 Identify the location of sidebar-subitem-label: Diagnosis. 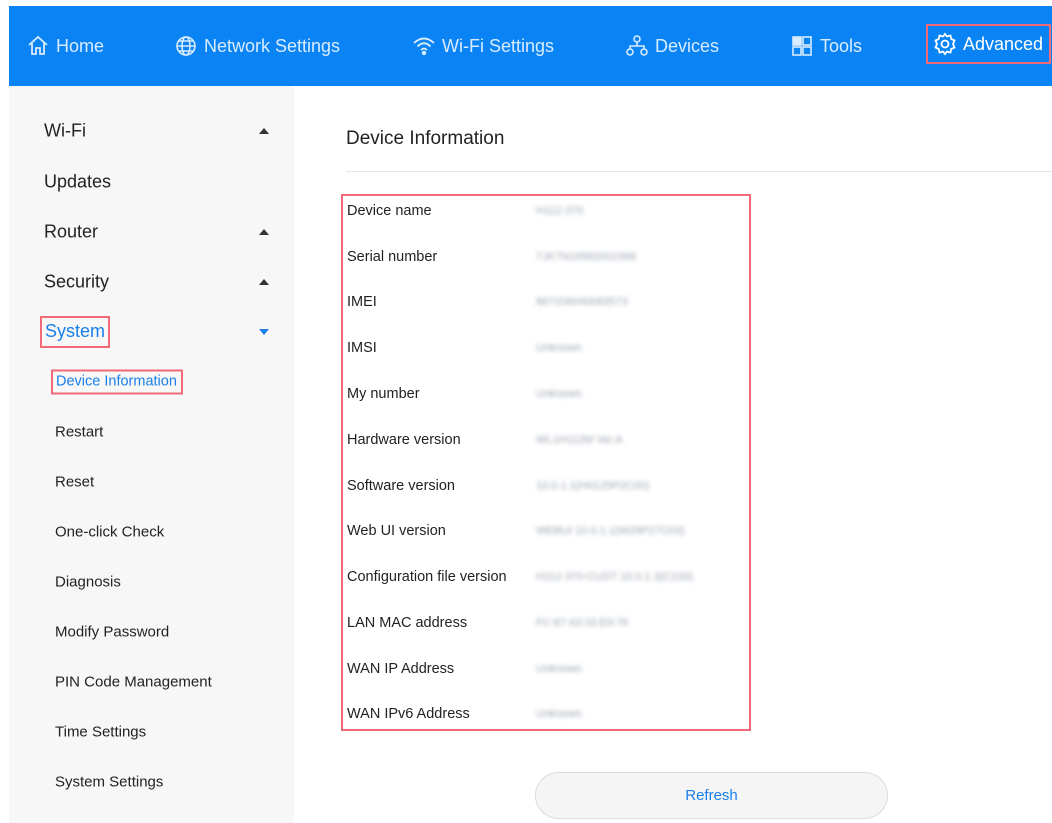
(88, 582).